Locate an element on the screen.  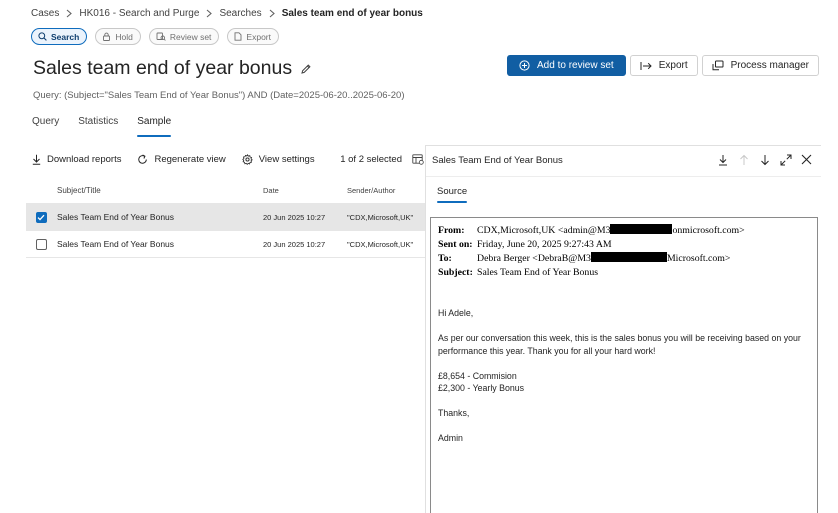
add-circle-icon is located at coordinates (524, 65).